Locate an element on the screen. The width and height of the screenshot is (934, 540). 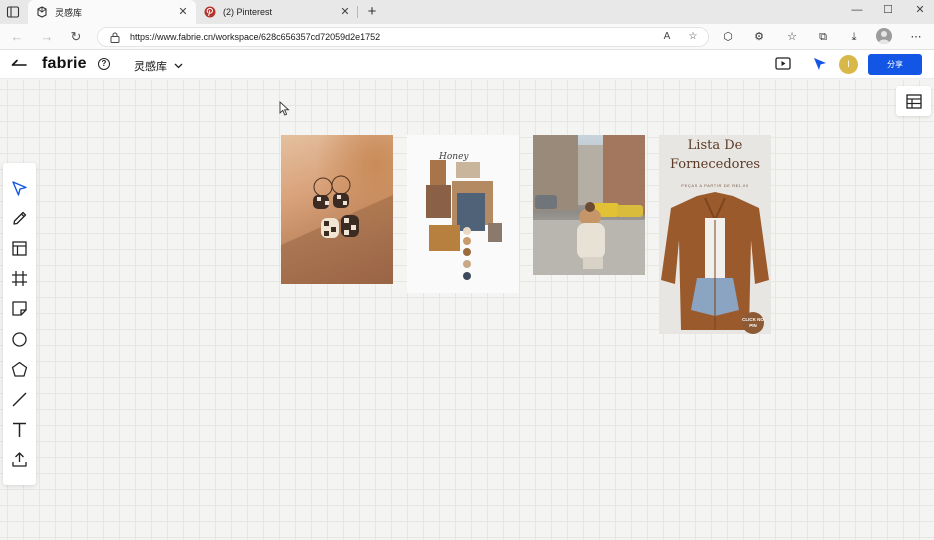
window-menu-icon is located at coordinates (13, 12).